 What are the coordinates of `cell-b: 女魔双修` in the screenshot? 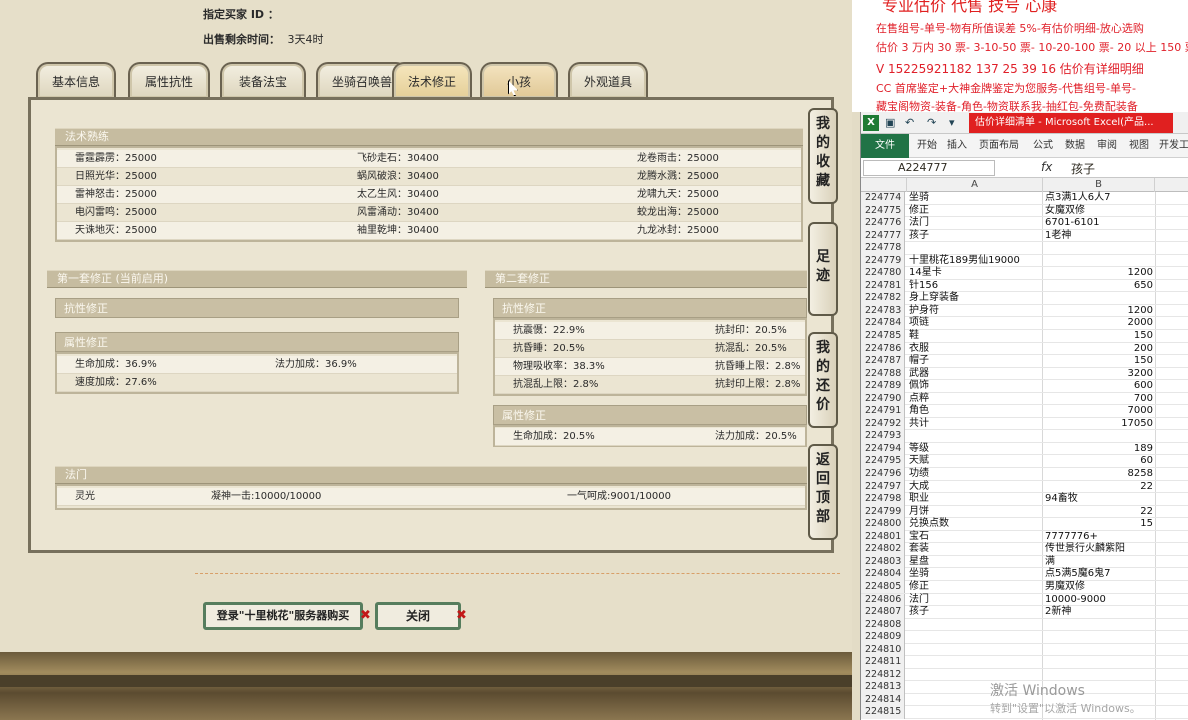 It's located at (1099, 211).